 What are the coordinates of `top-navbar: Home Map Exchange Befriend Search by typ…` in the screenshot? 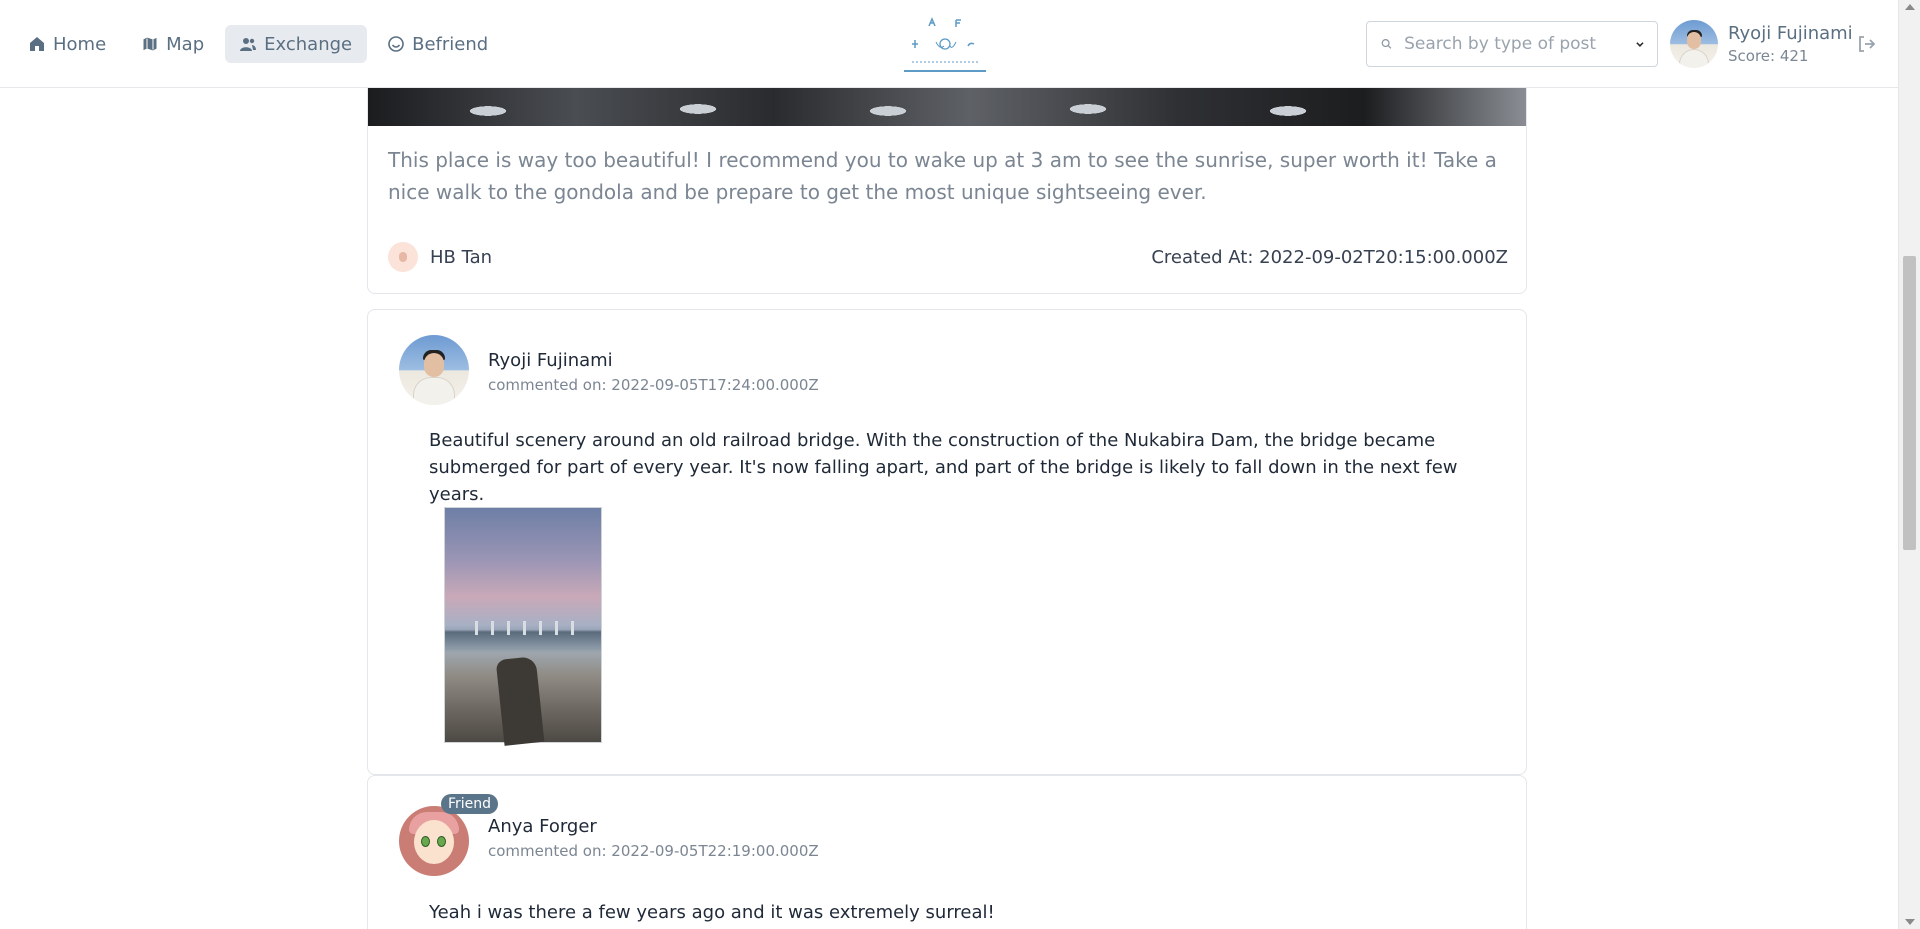 It's located at (949, 44).